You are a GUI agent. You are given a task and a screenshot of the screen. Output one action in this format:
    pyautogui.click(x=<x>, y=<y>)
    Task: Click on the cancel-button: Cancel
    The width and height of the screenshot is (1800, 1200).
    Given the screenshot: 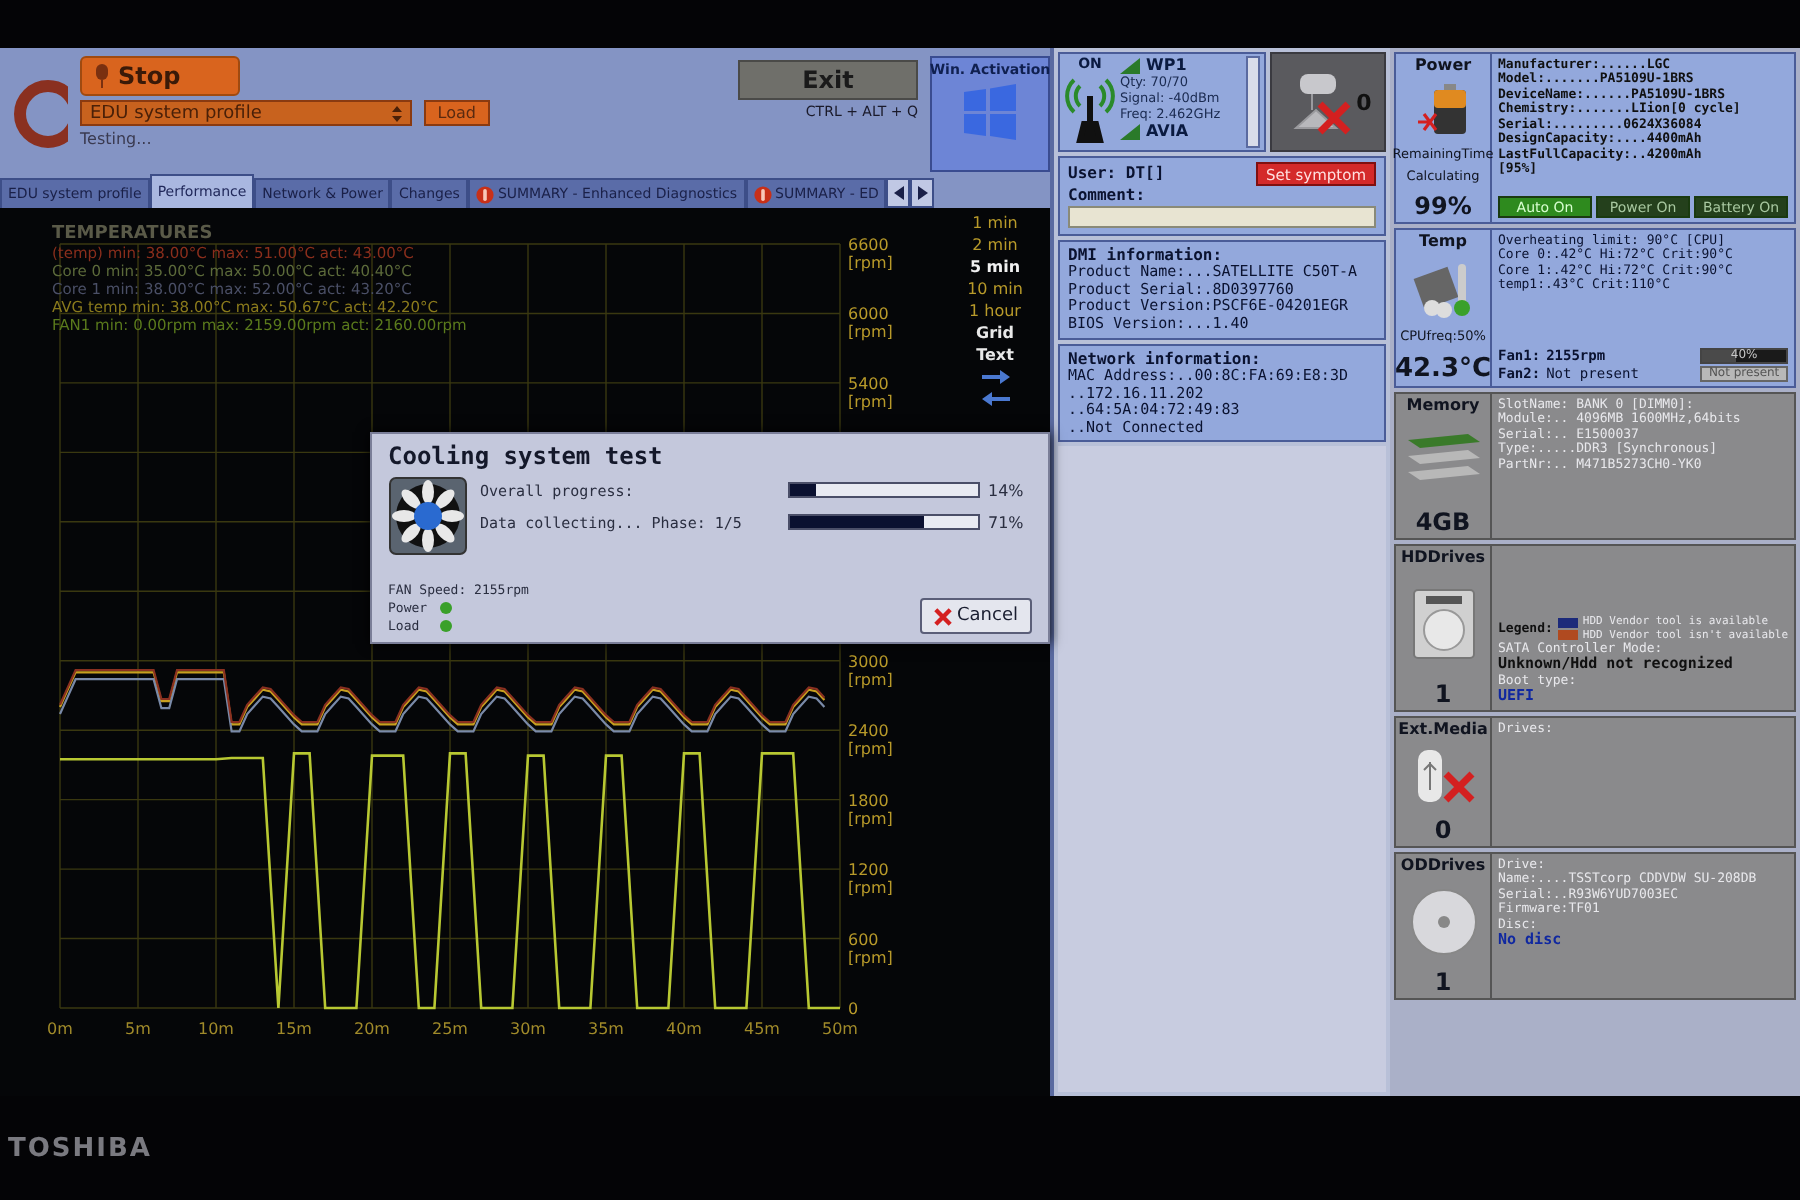 What is the action you would take?
    pyautogui.click(x=975, y=616)
    